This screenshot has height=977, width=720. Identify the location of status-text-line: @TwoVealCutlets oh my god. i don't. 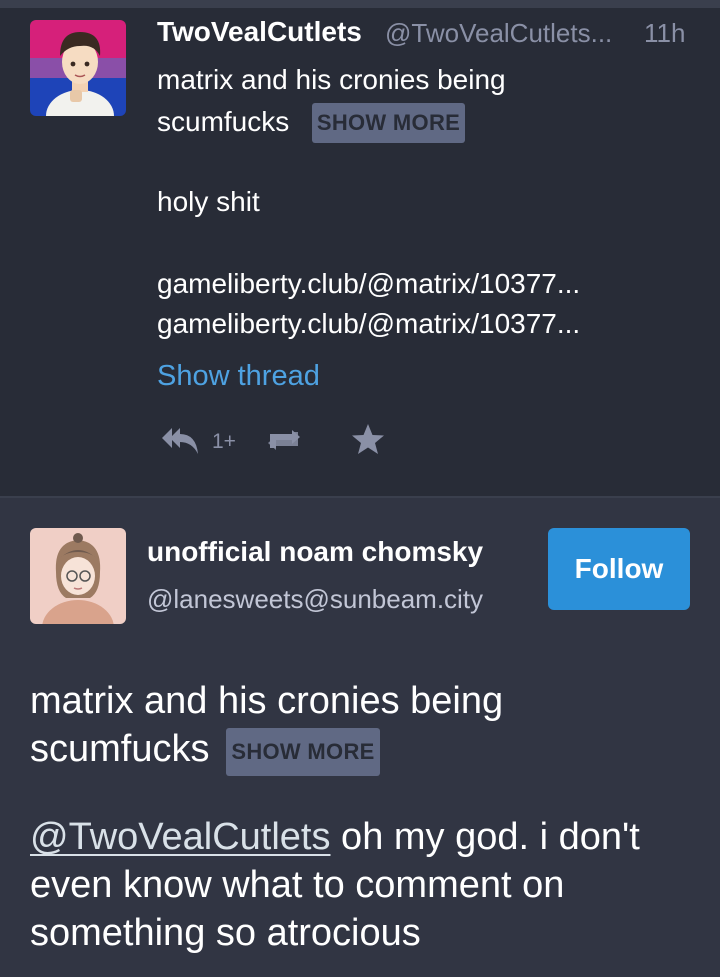
(335, 837).